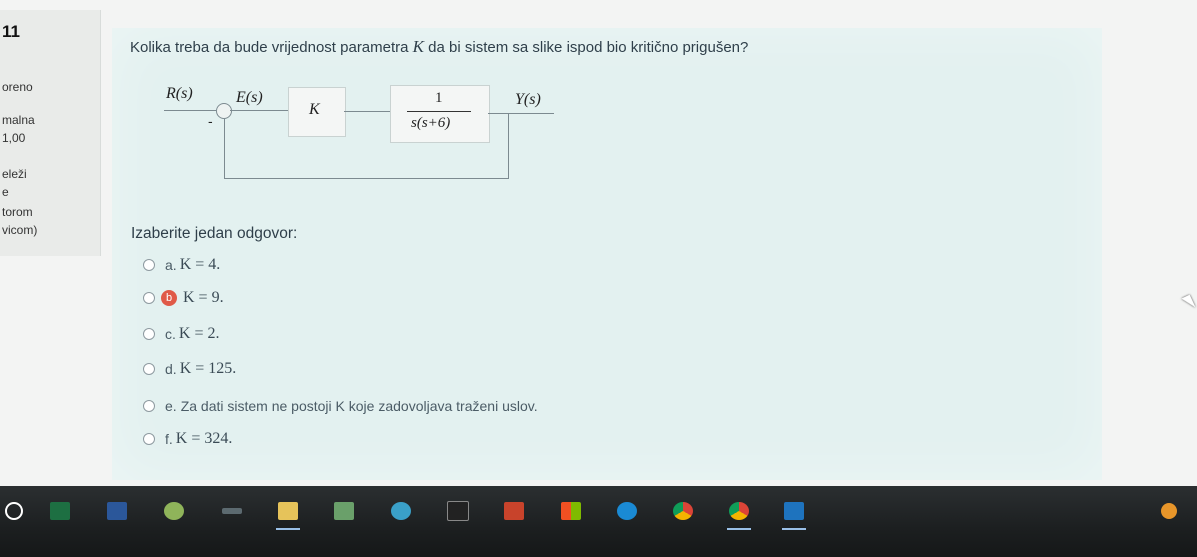 Image resolution: width=1197 pixels, height=557 pixels. Describe the element at coordinates (190, 110) in the screenshot. I see `input-line` at that location.